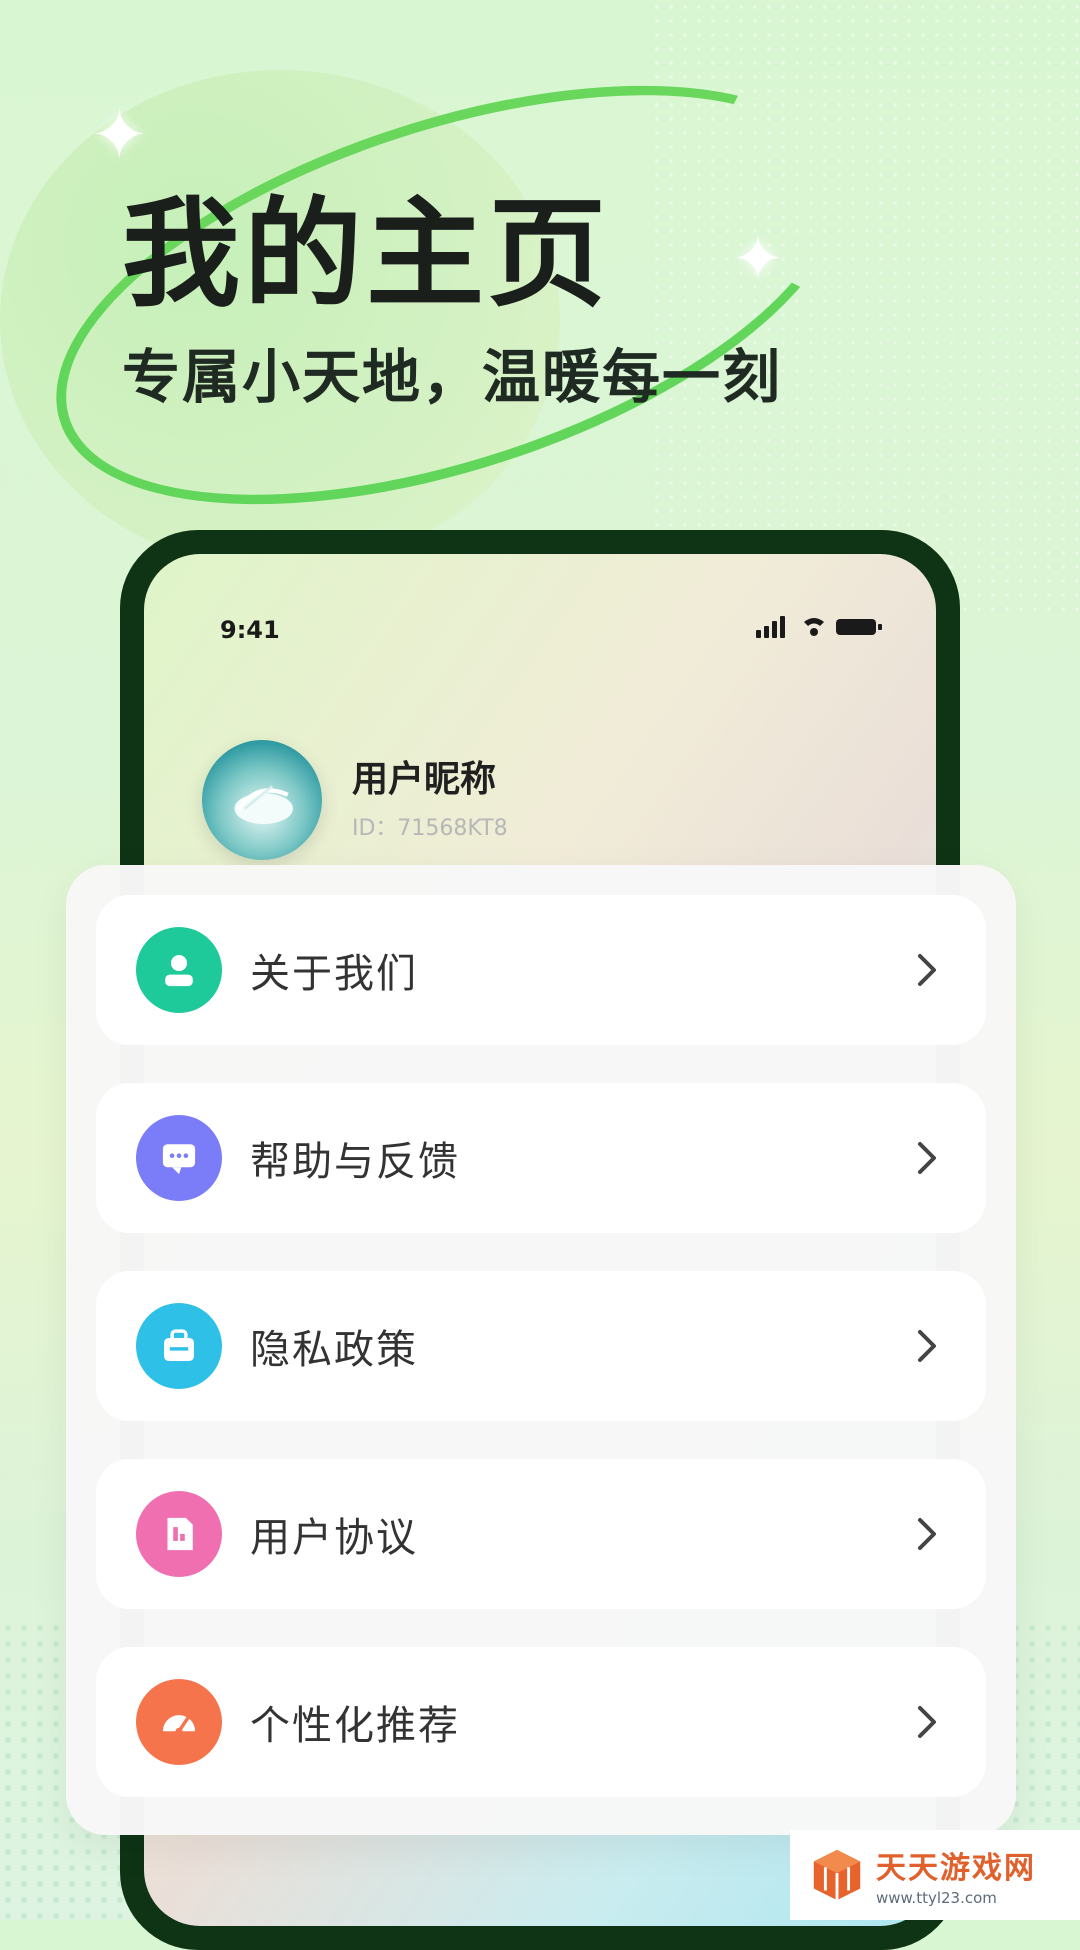 This screenshot has width=1080, height=1950. Describe the element at coordinates (355, 1162) in the screenshot. I see `menu-item-label: 帮助与反馈` at that location.